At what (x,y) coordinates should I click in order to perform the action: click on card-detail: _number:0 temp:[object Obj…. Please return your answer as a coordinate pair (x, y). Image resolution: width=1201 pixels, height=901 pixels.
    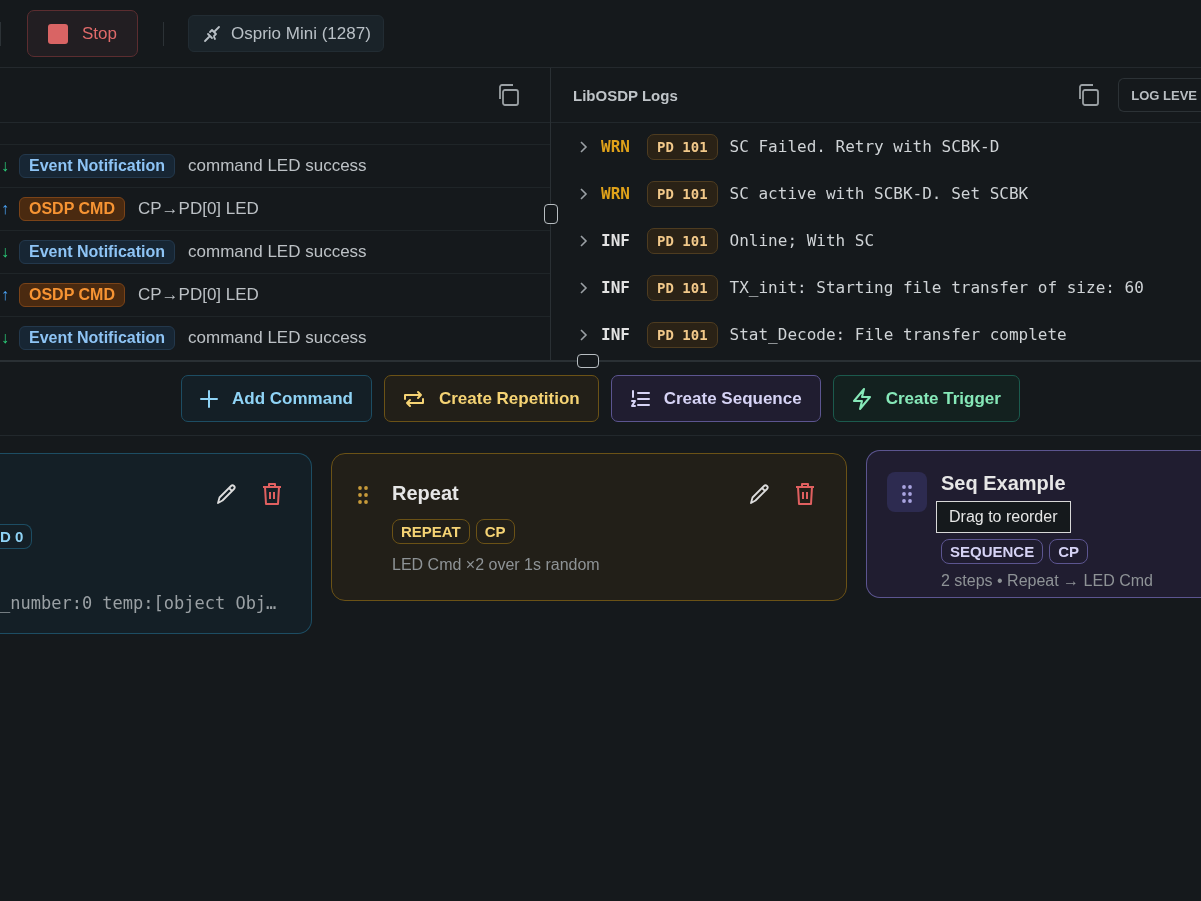
    Looking at the image, I should click on (138, 603).